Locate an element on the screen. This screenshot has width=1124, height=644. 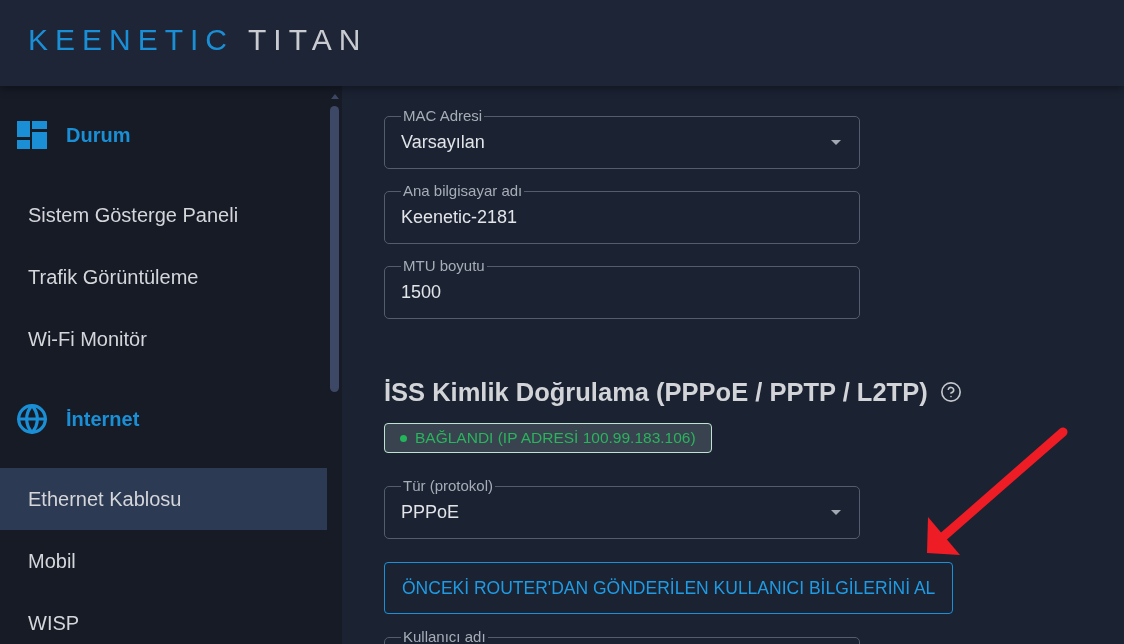
field-label: MAC Adresi is located at coordinates (443, 116).